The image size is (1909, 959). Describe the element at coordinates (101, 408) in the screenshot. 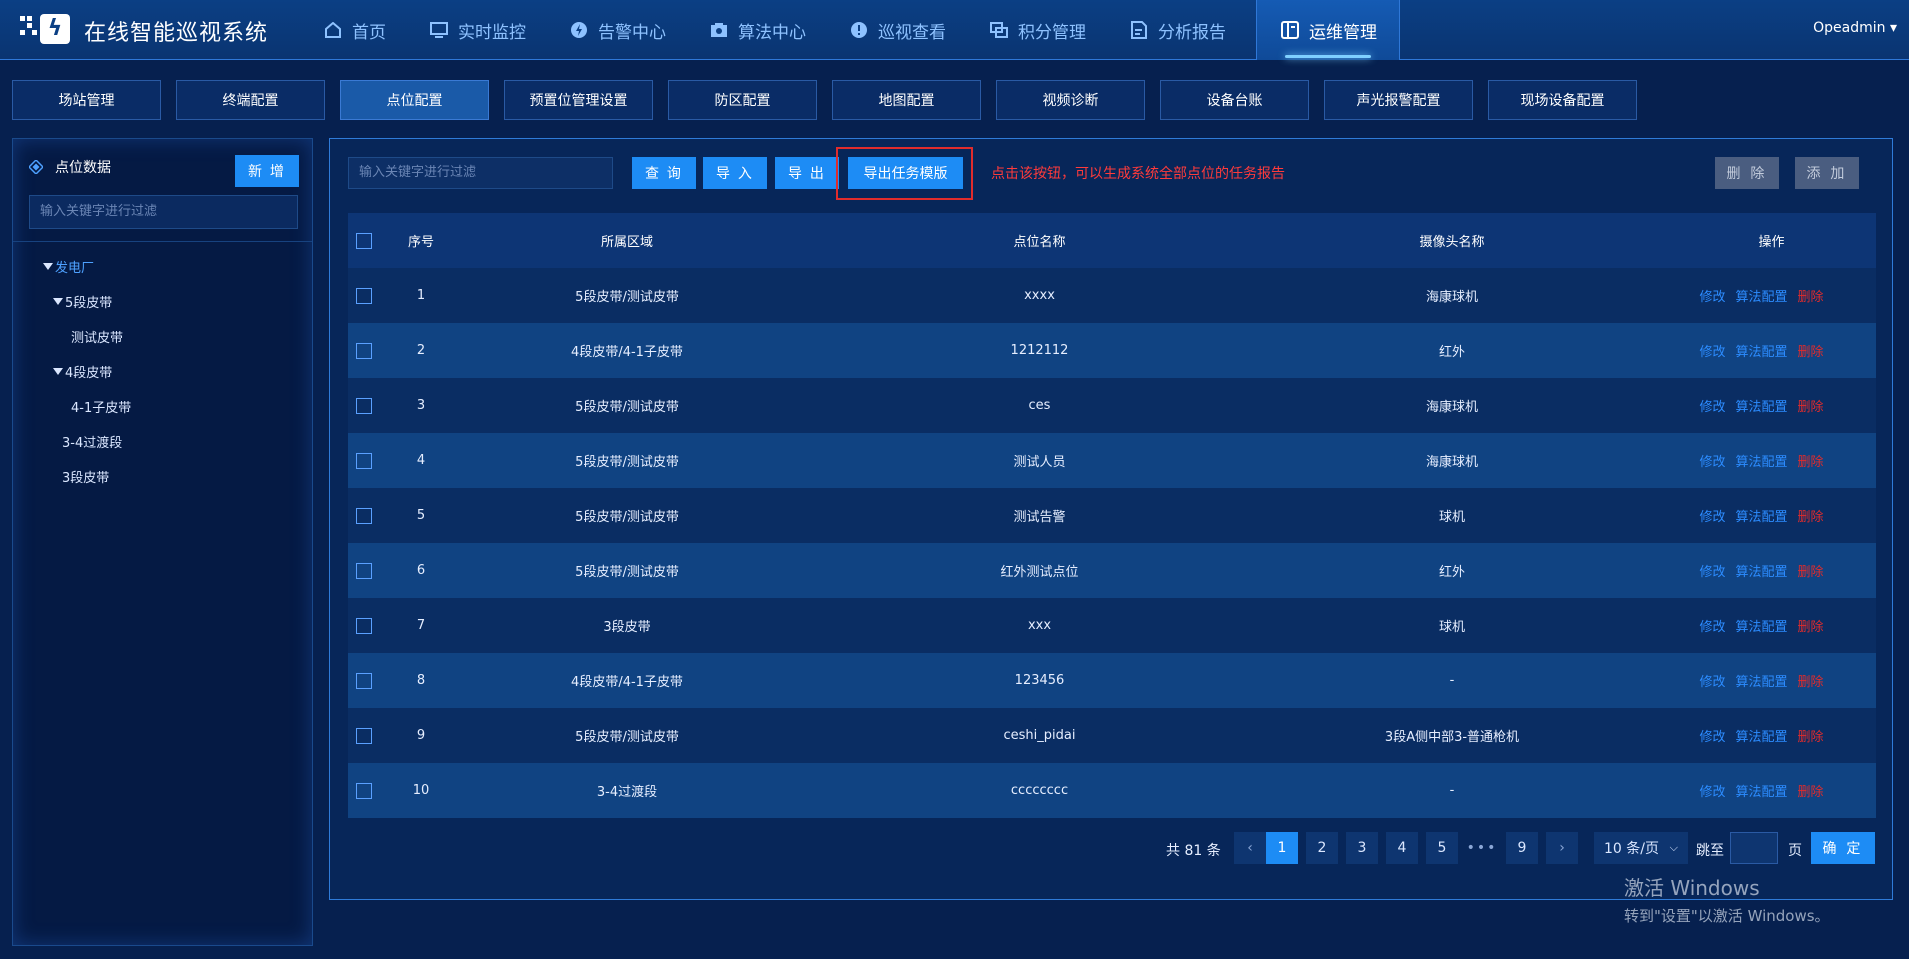

I see `tree-node-label: 4-1子皮带` at that location.